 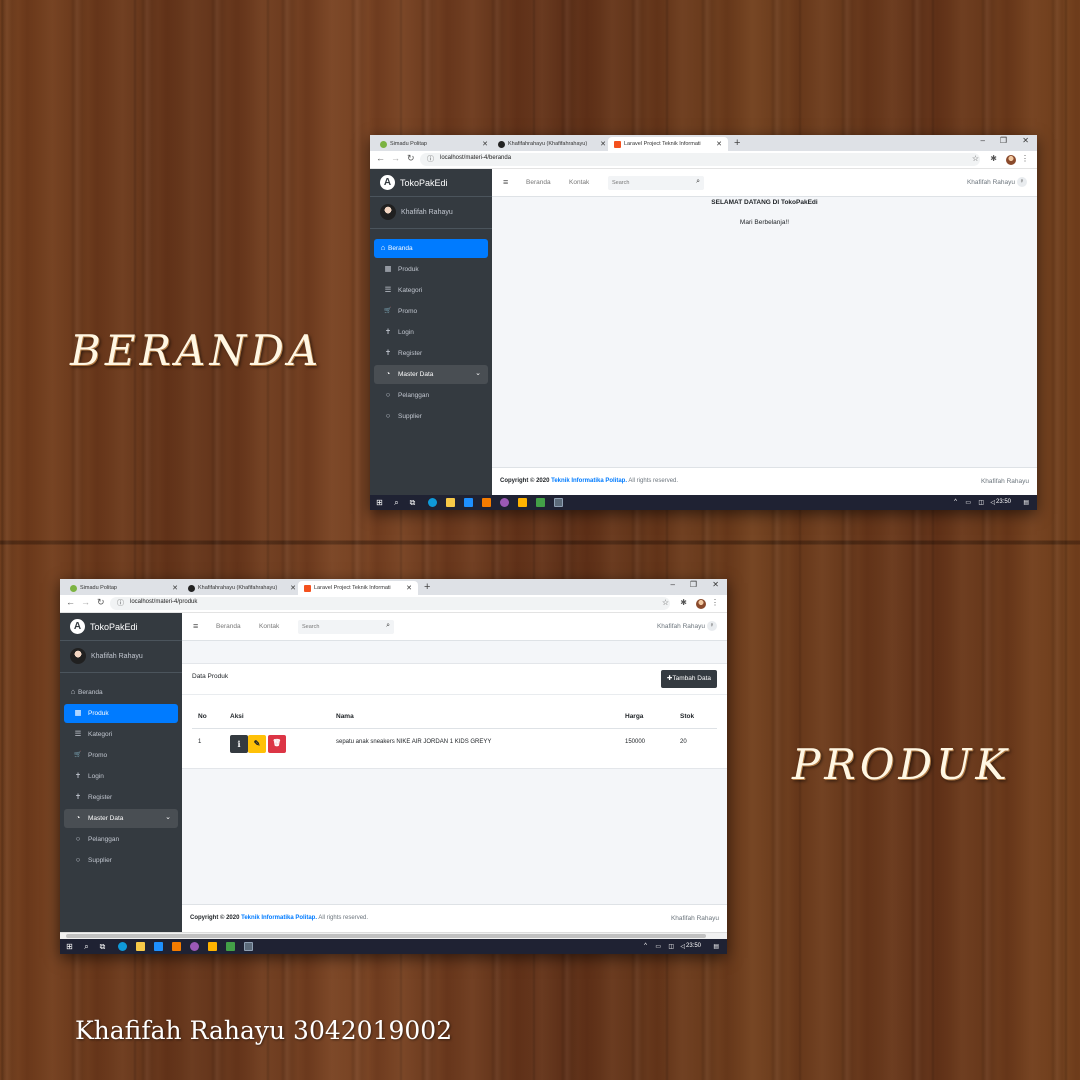 I want to click on sidebar-item-register: ✝ Register, so click(x=121, y=797).